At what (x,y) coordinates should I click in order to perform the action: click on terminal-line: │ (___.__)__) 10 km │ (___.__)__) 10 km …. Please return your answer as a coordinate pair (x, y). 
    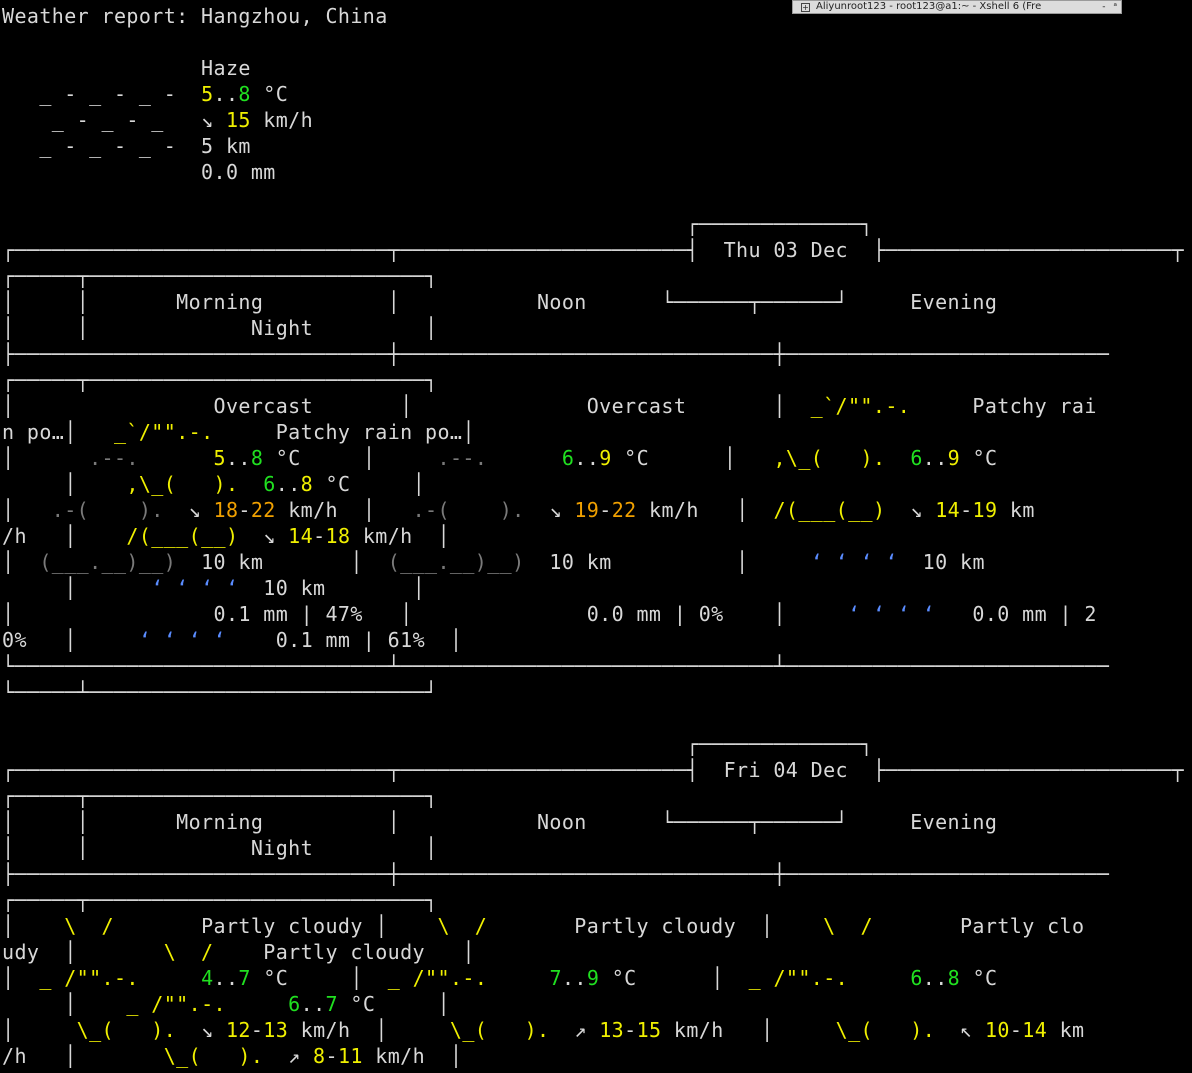
    Looking at the image, I should click on (593, 562).